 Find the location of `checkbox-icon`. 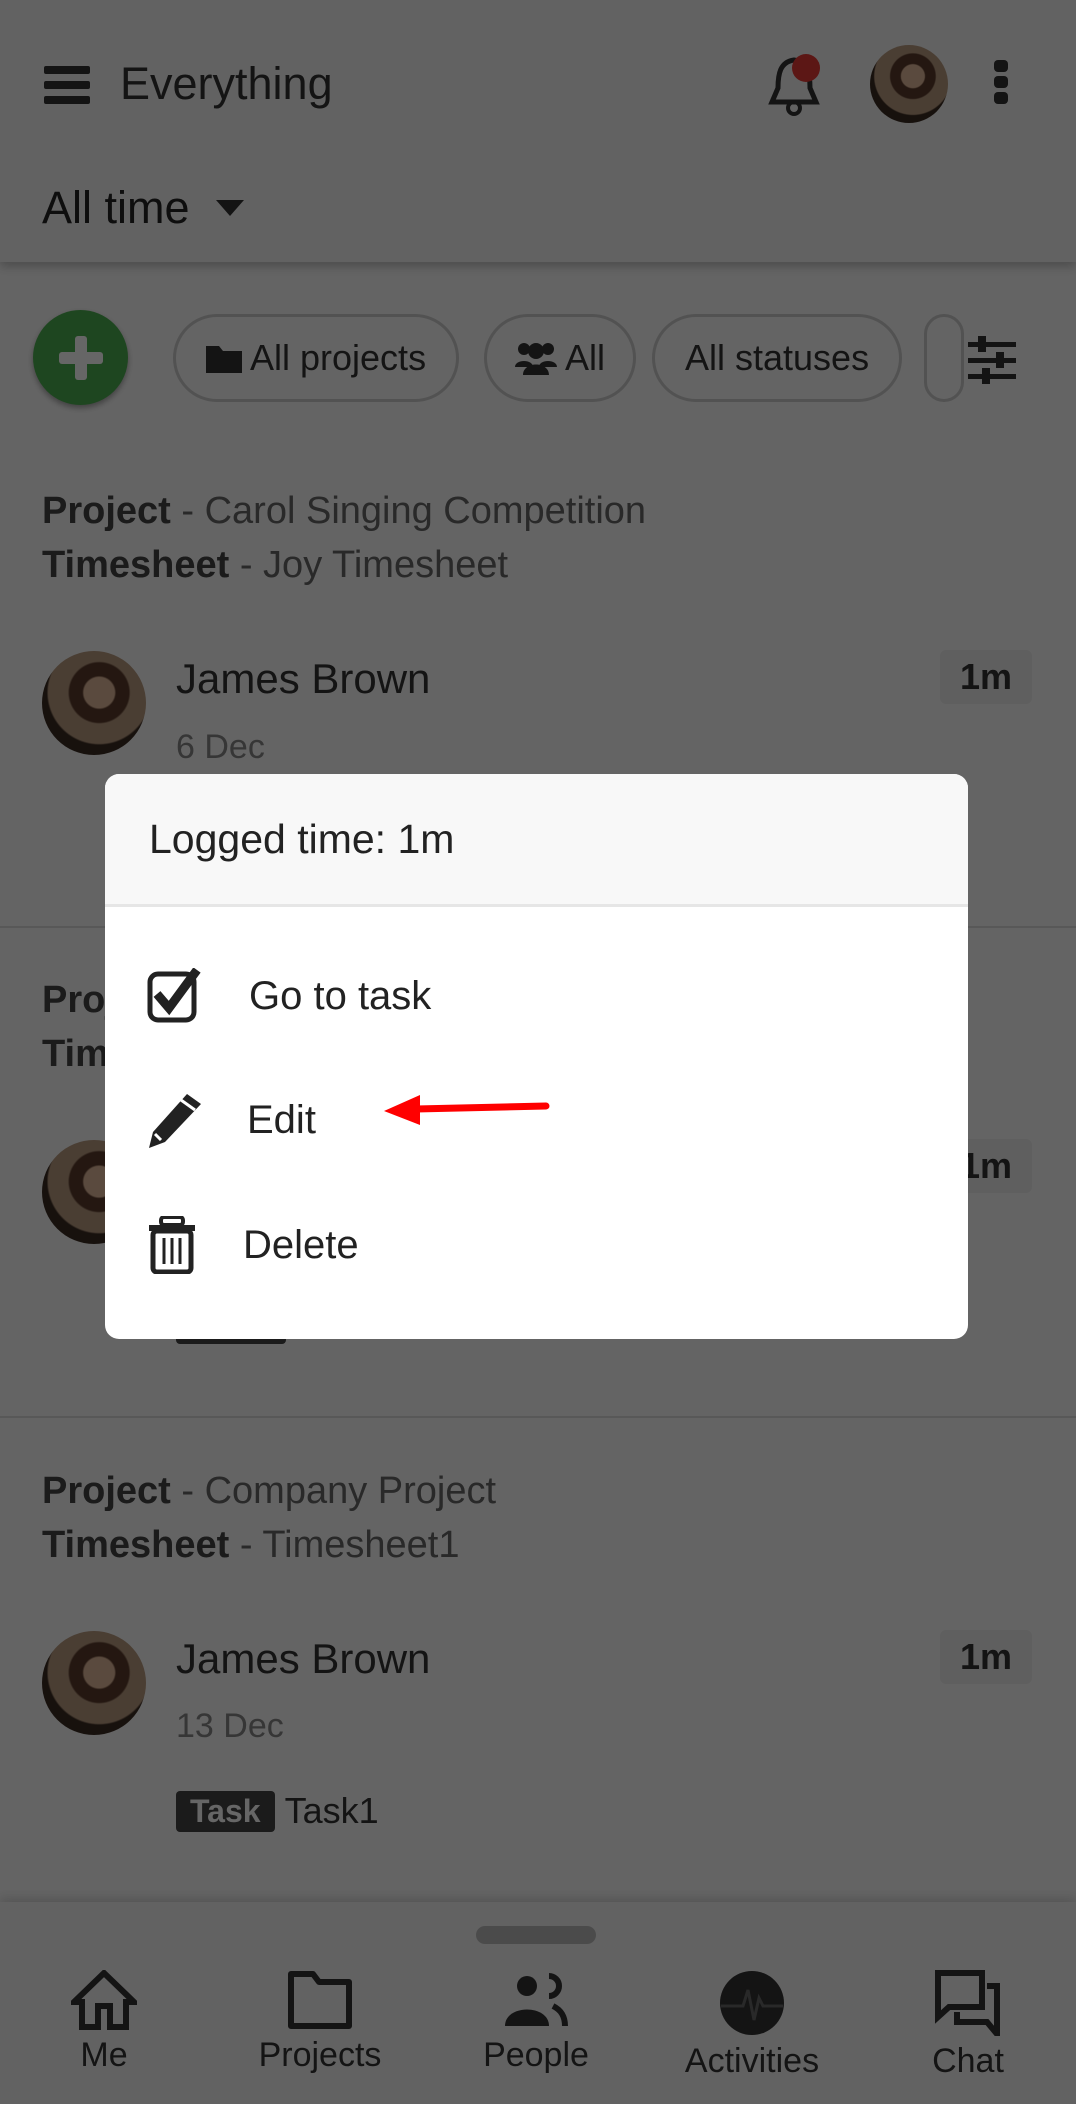

checkbox-icon is located at coordinates (174, 995).